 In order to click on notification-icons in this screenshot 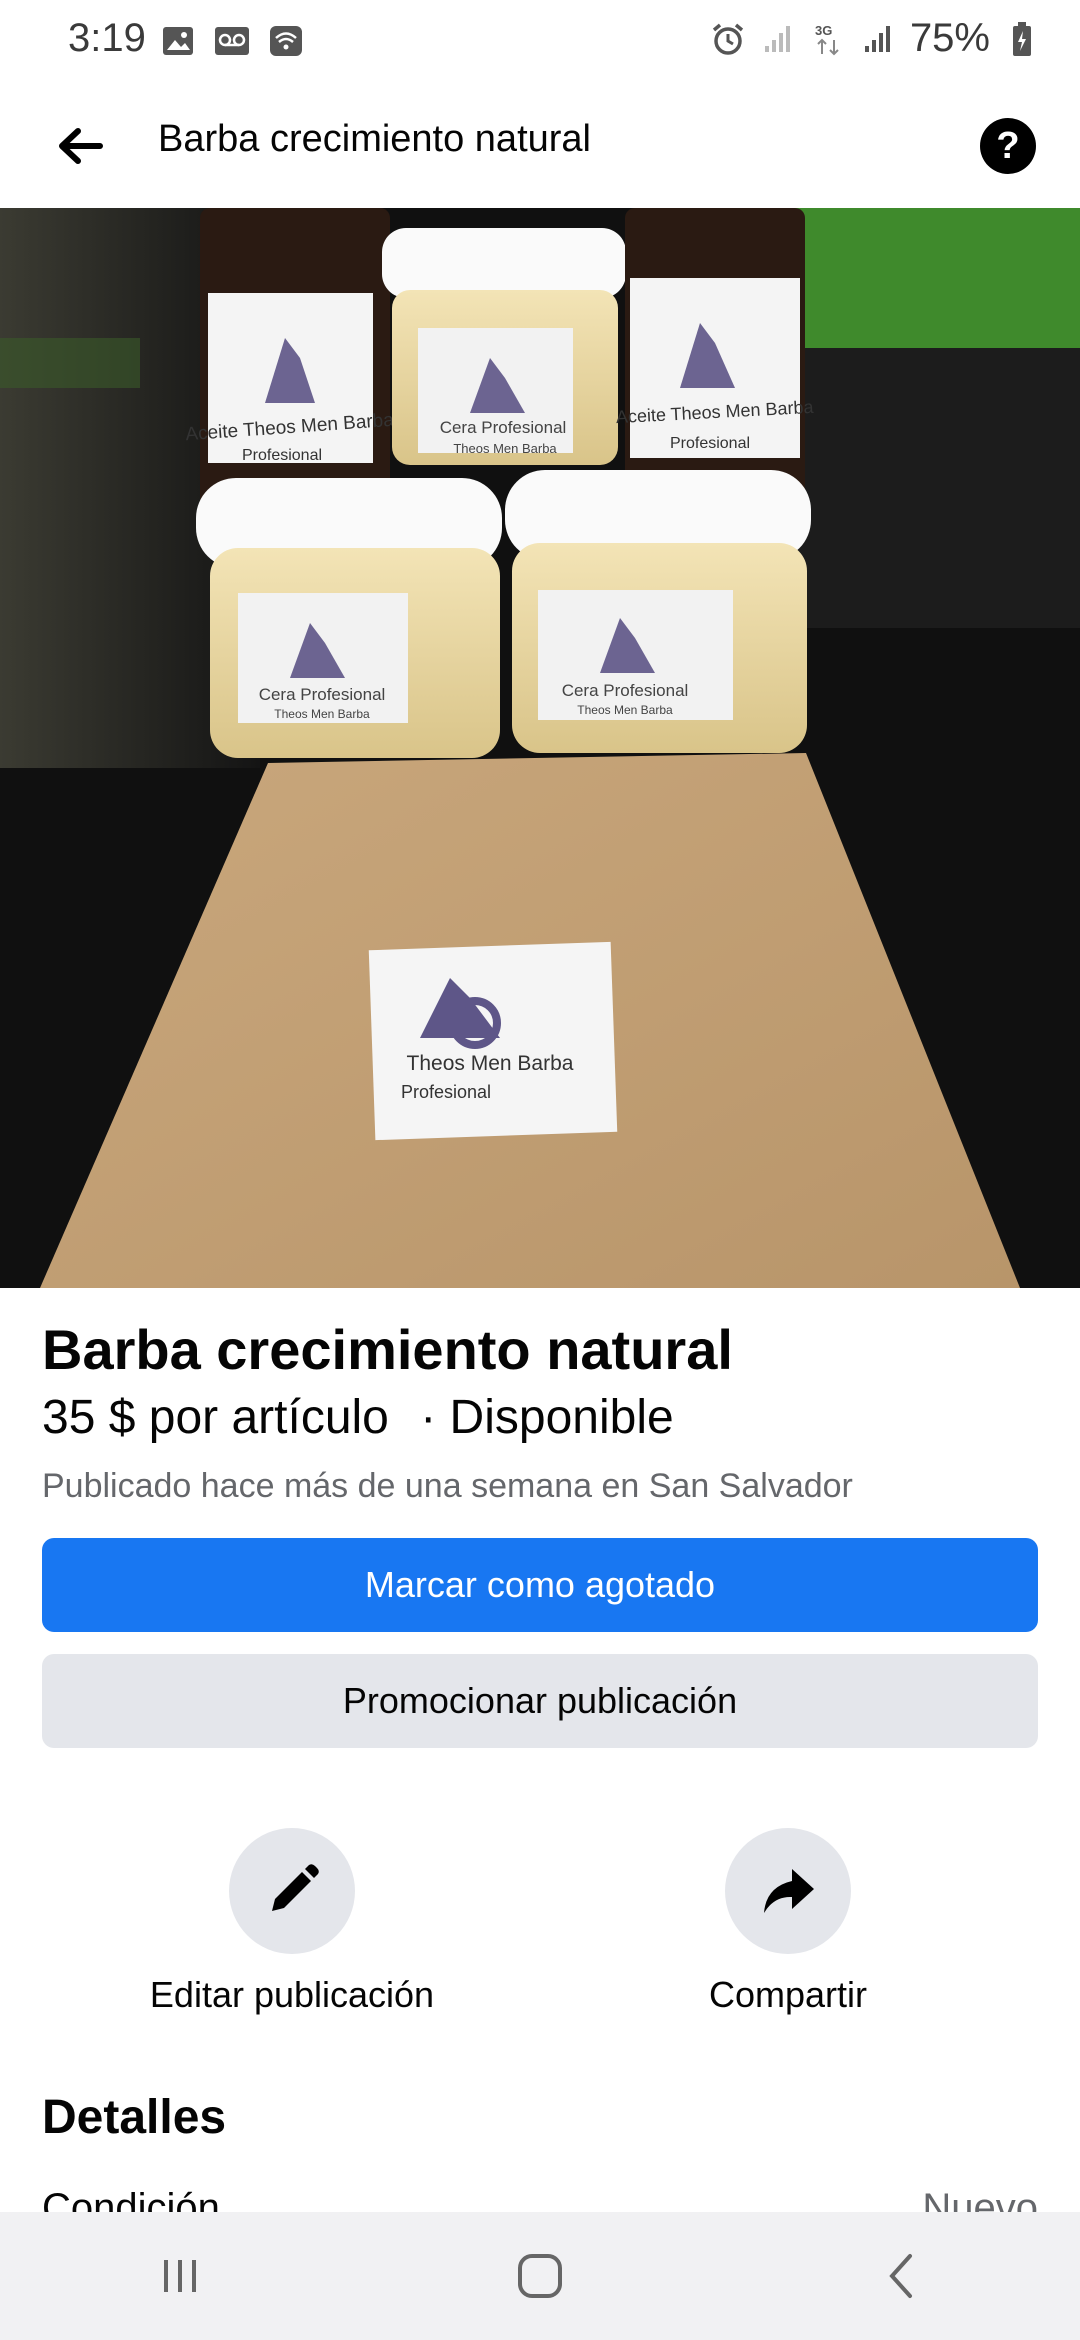, I will do `click(232, 41)`.